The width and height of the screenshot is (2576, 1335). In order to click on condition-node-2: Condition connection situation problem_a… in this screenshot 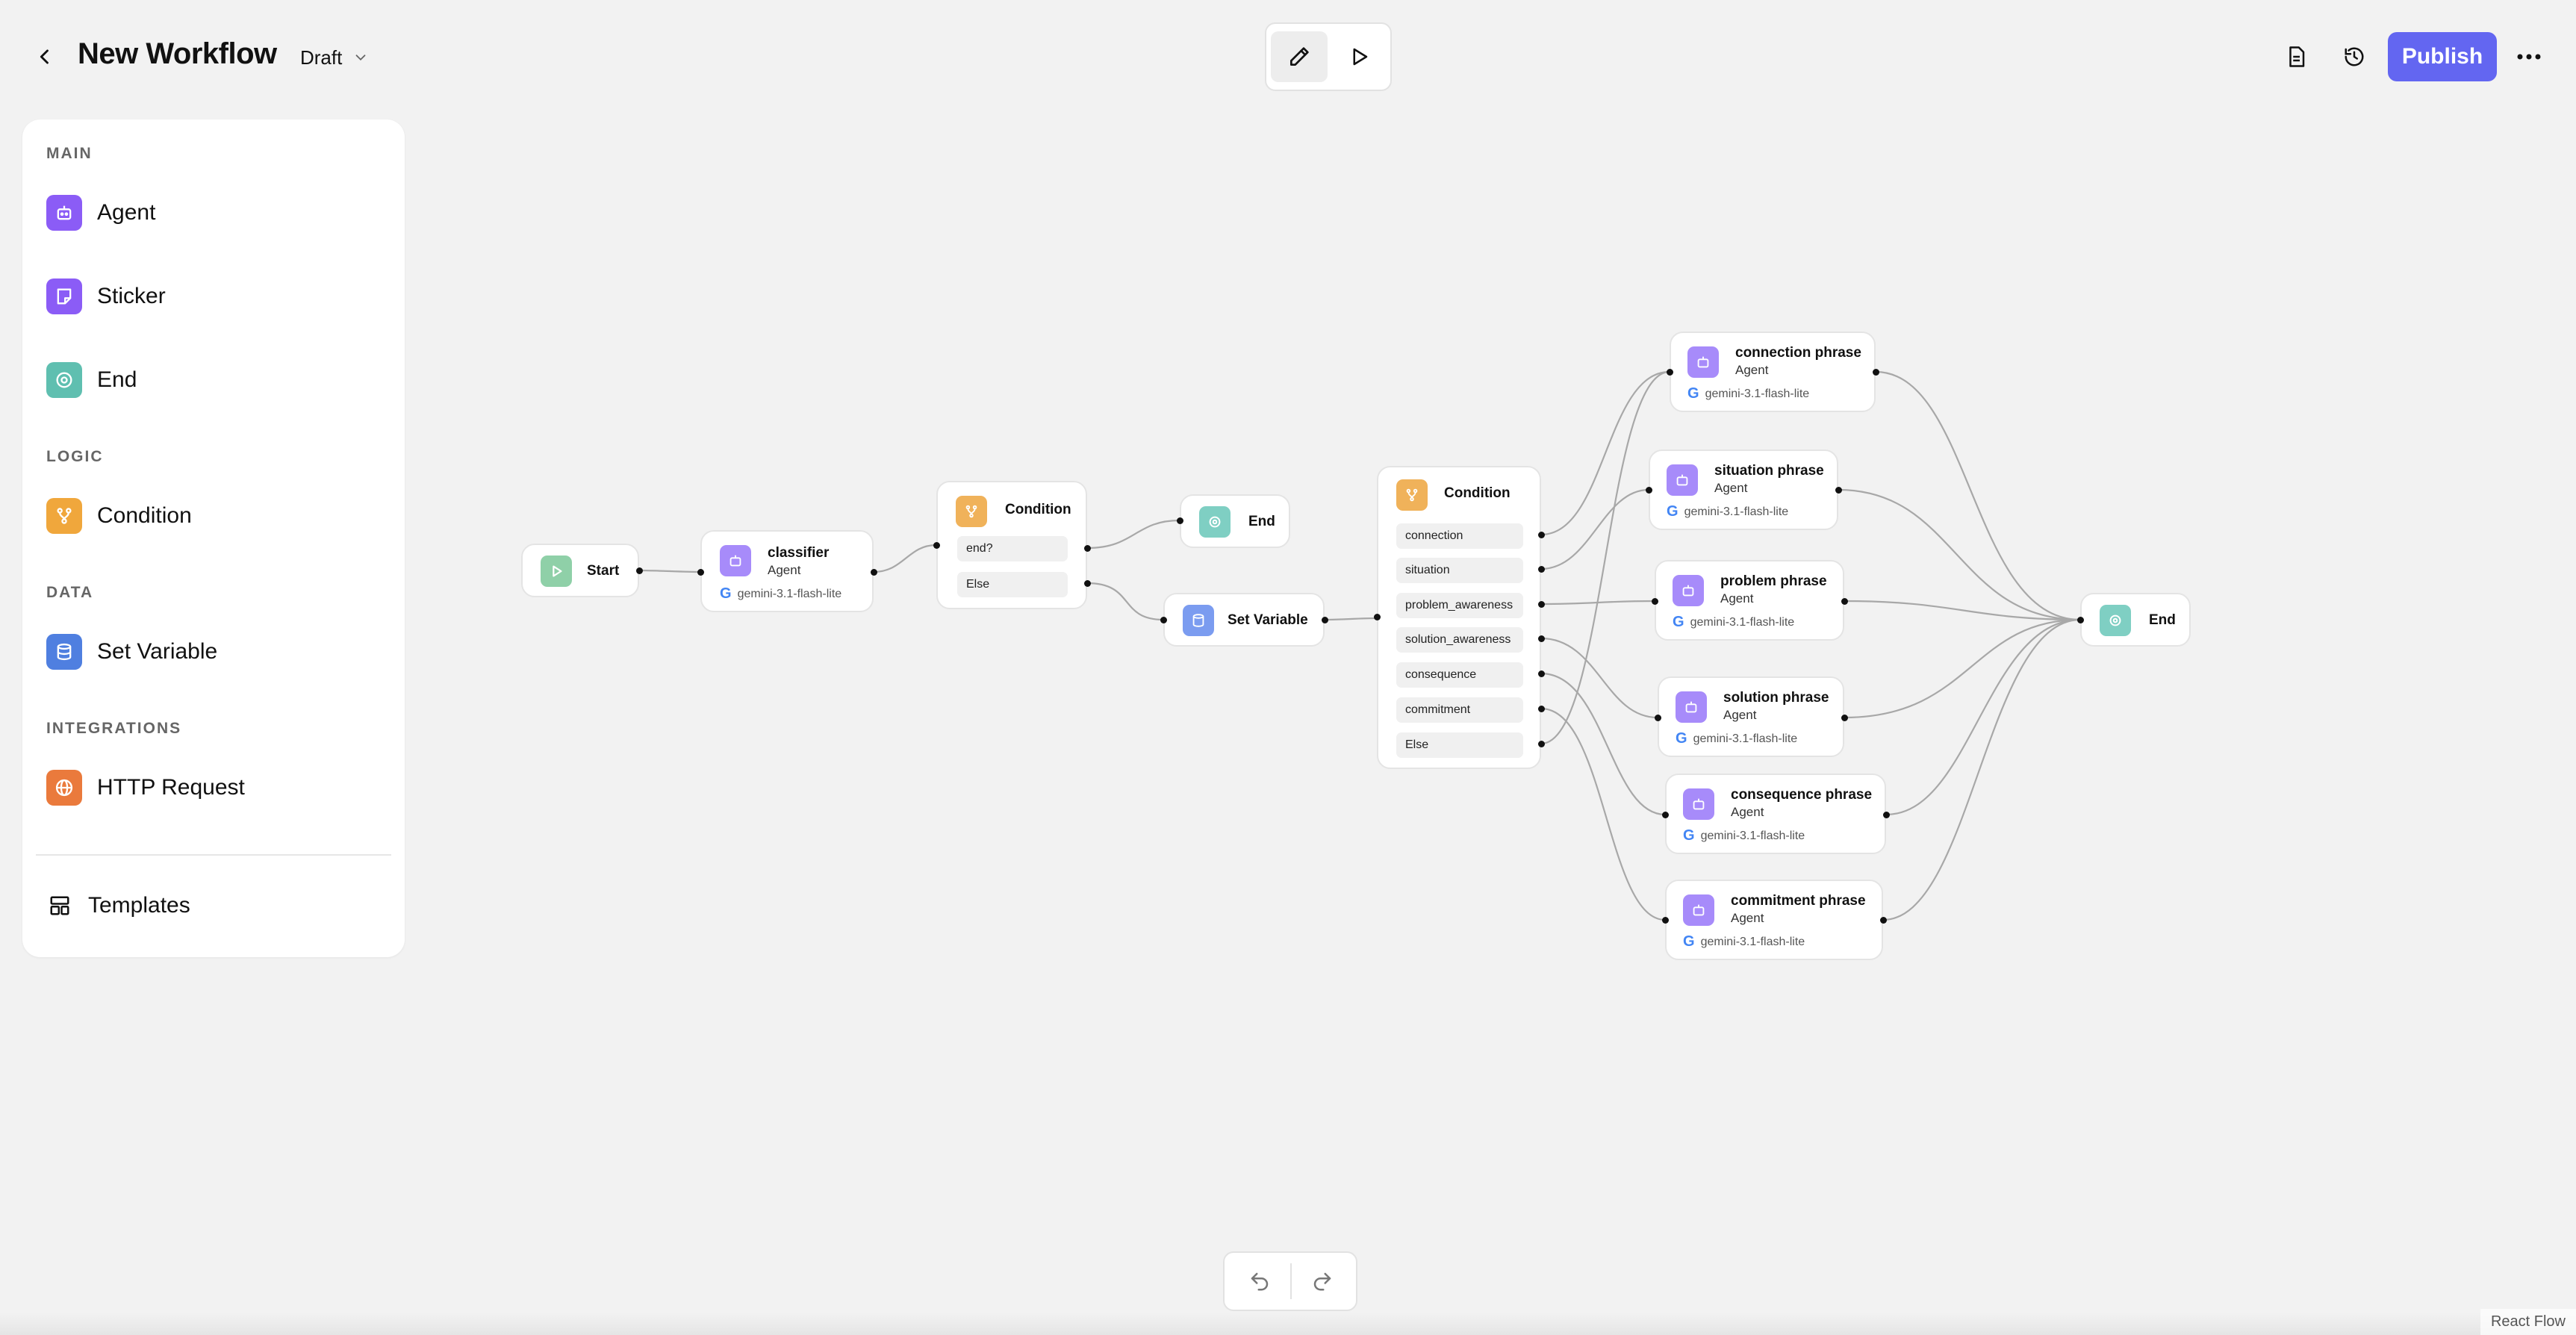, I will do `click(1459, 617)`.